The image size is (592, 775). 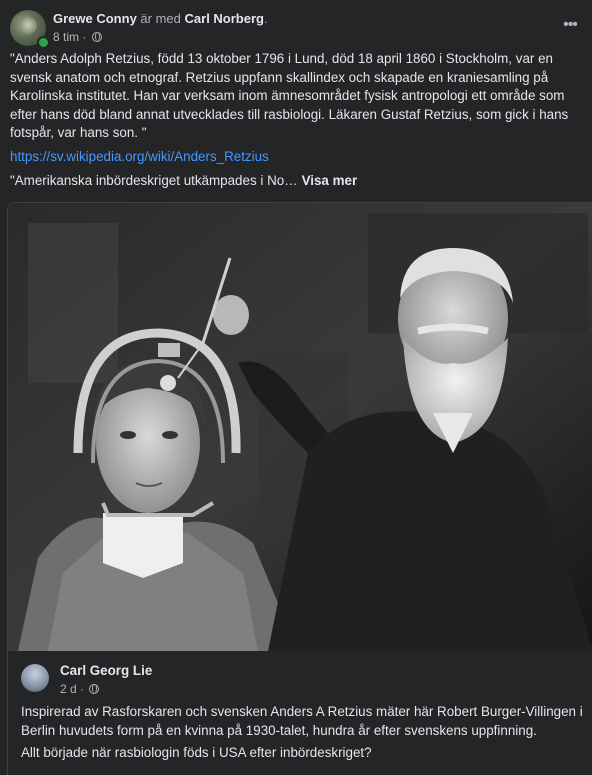 I want to click on post-time: 8 tim, so click(x=66, y=37).